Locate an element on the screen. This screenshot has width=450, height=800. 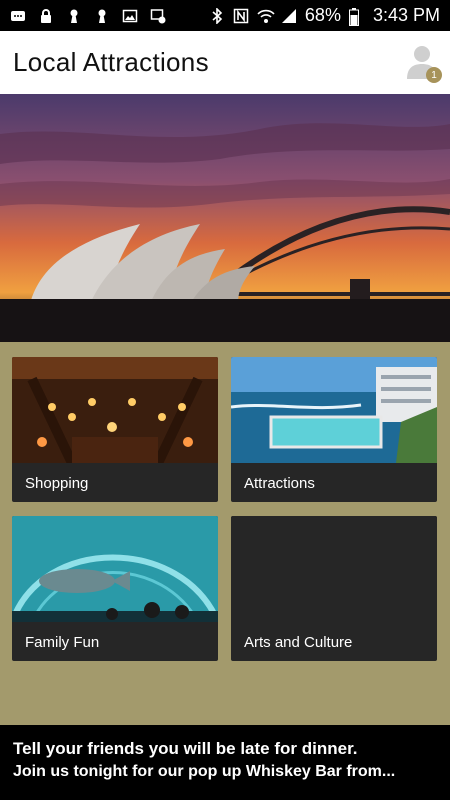
lock-icon is located at coordinates (46, 16).